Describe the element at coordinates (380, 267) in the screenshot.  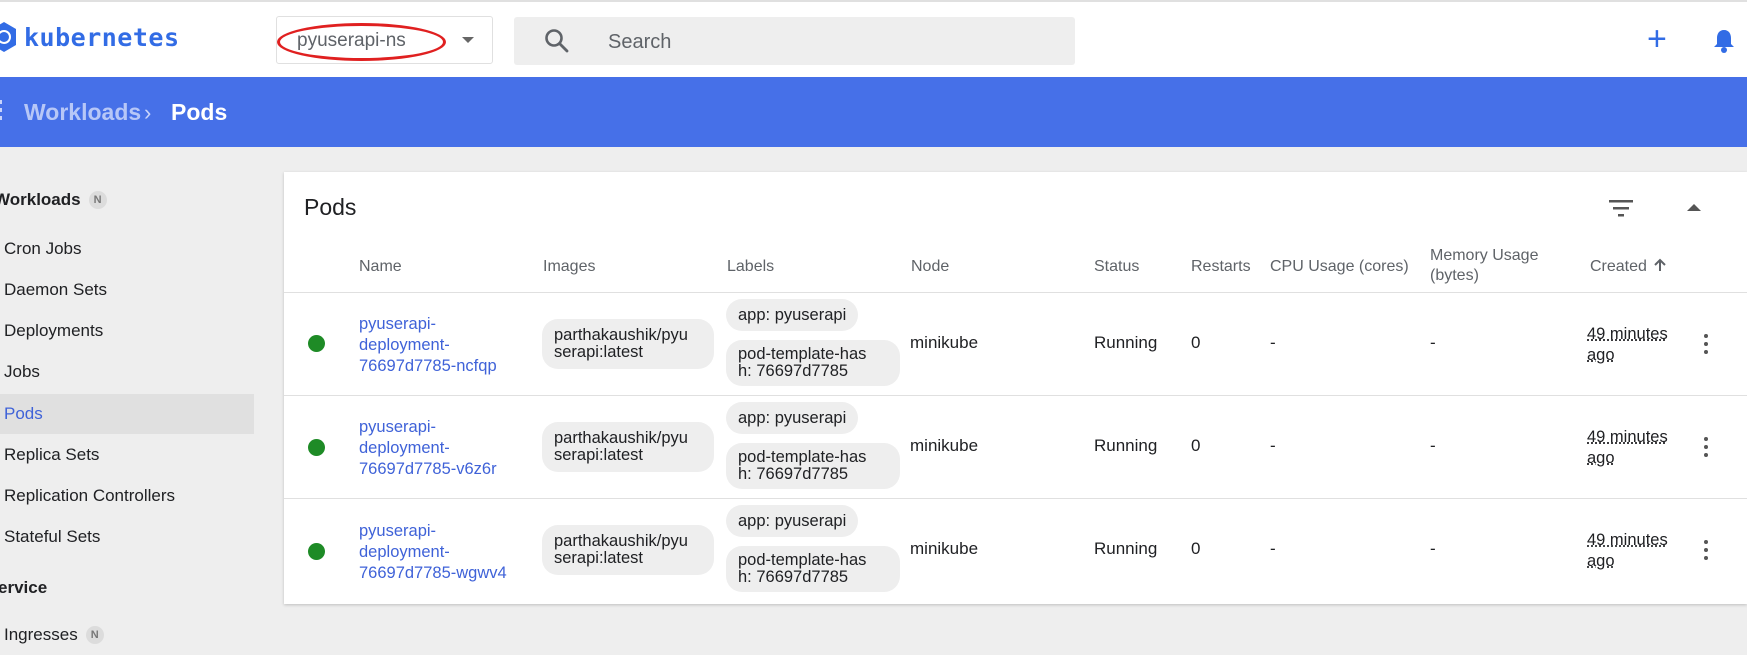
I see `column-header-name: Name` at that location.